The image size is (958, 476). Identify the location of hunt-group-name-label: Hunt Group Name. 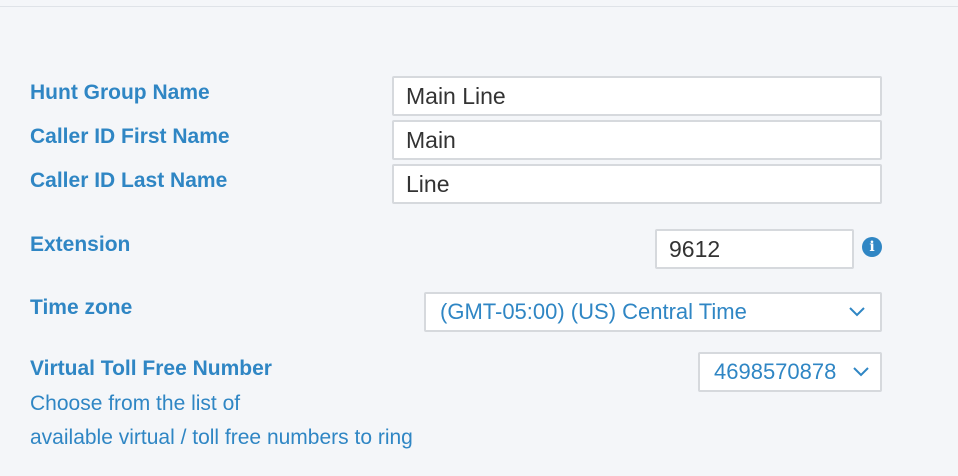
(120, 92).